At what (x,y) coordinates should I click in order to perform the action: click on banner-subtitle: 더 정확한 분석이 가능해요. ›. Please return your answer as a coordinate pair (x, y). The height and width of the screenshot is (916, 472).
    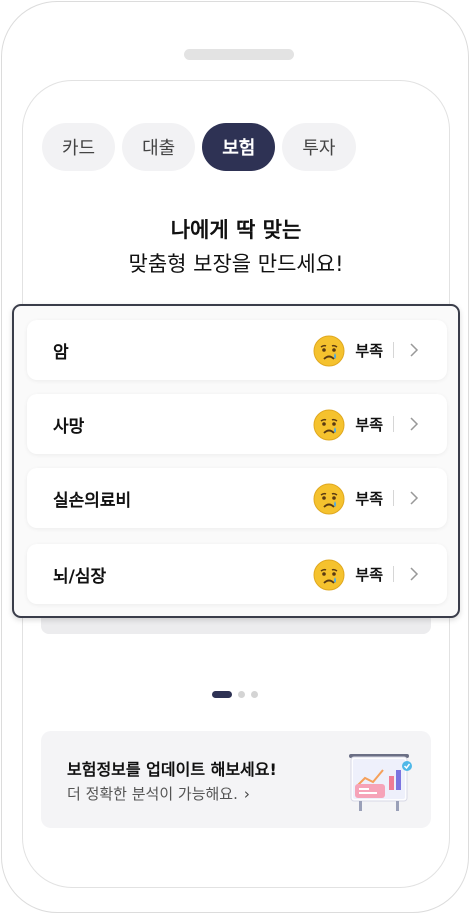
    Looking at the image, I should click on (158, 793).